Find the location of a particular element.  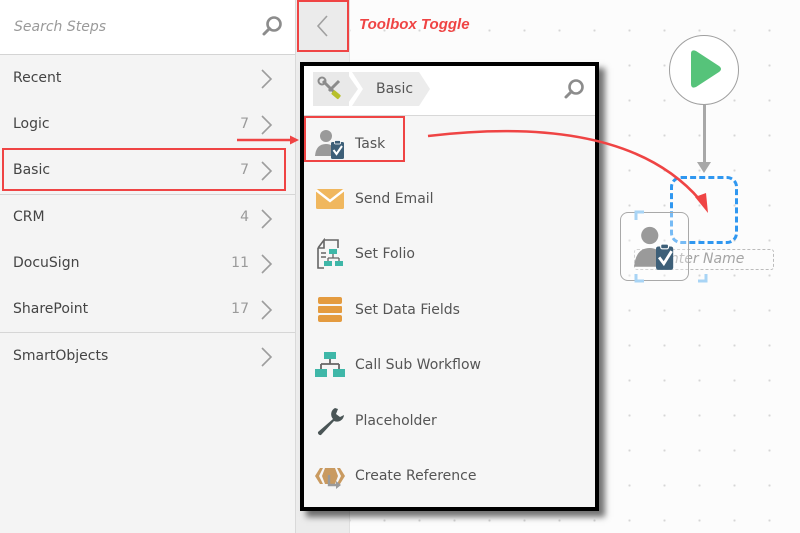

task-highlight-annotation is located at coordinates (354, 139).